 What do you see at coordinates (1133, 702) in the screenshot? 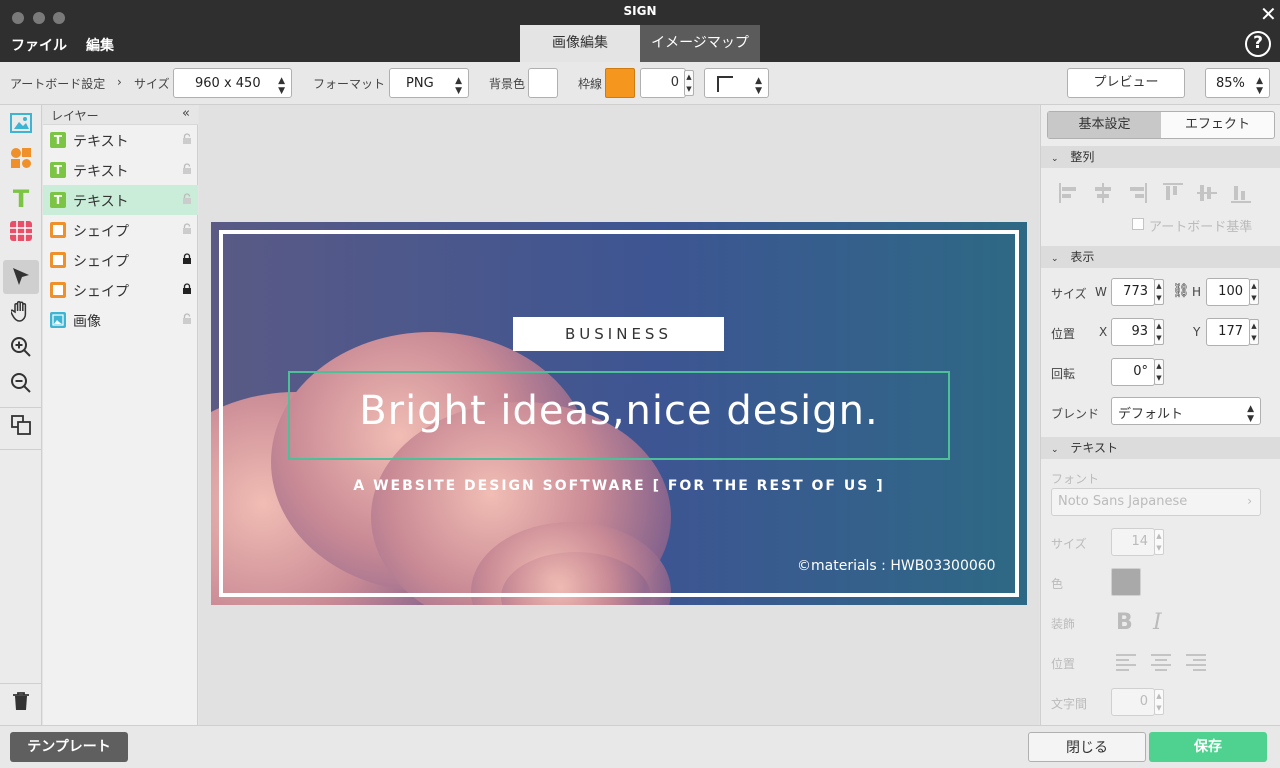
I see `letter-spacing-input: 0` at bounding box center [1133, 702].